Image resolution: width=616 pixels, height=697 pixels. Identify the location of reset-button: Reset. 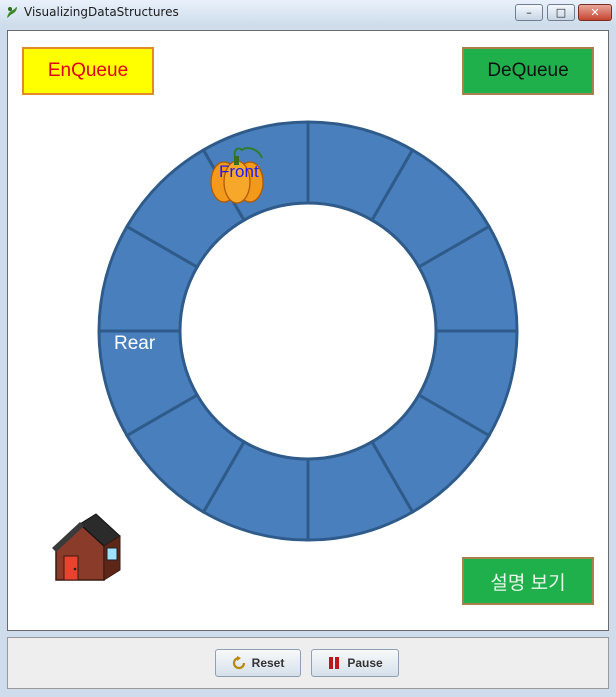
(258, 663).